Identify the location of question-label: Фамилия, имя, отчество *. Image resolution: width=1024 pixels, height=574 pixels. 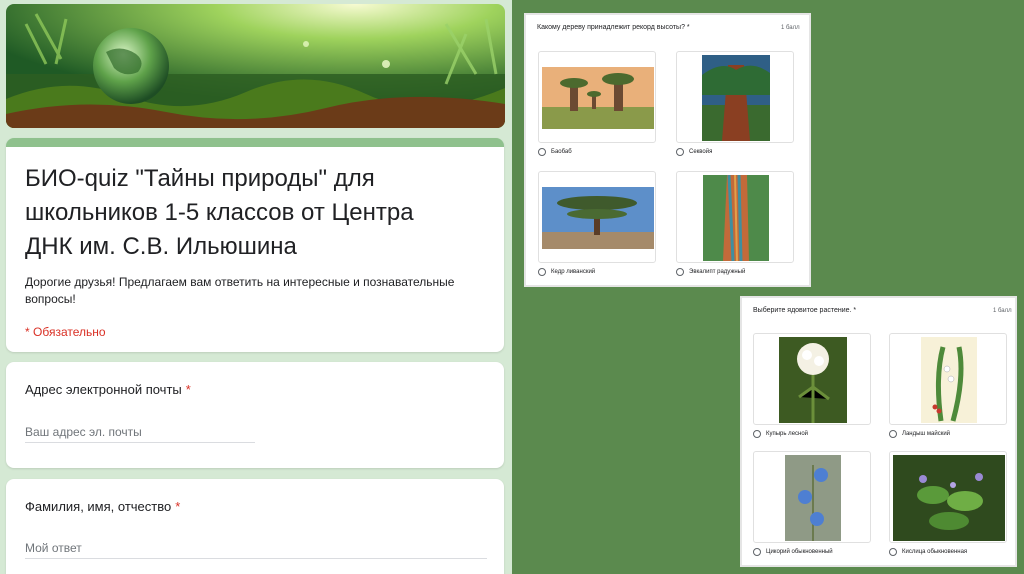
(102, 506).